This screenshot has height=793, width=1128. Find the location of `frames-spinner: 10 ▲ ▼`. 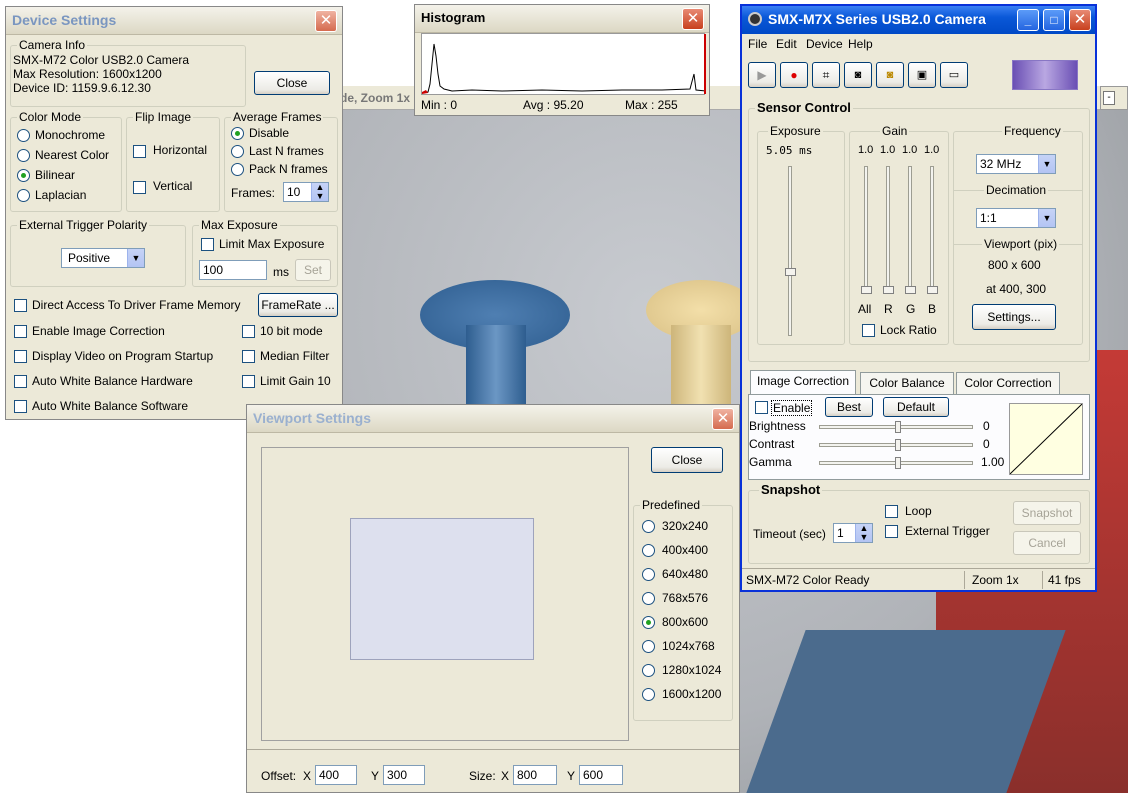

frames-spinner: 10 ▲ ▼ is located at coordinates (306, 192).